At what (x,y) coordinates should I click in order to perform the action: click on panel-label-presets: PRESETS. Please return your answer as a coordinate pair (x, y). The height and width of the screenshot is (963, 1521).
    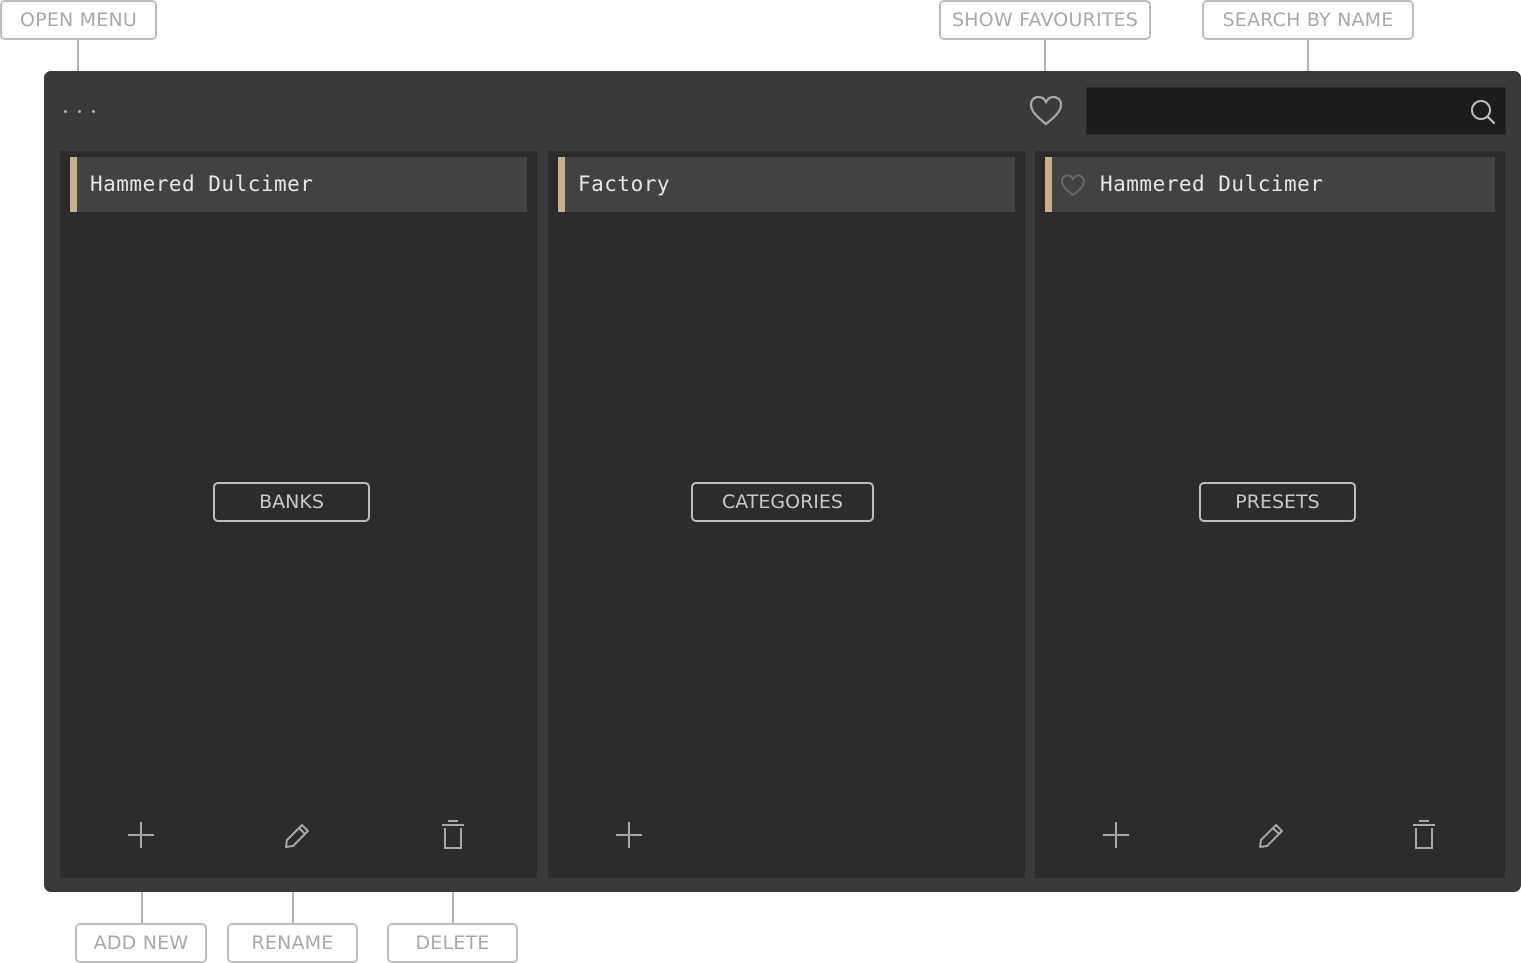
    Looking at the image, I should click on (1277, 502).